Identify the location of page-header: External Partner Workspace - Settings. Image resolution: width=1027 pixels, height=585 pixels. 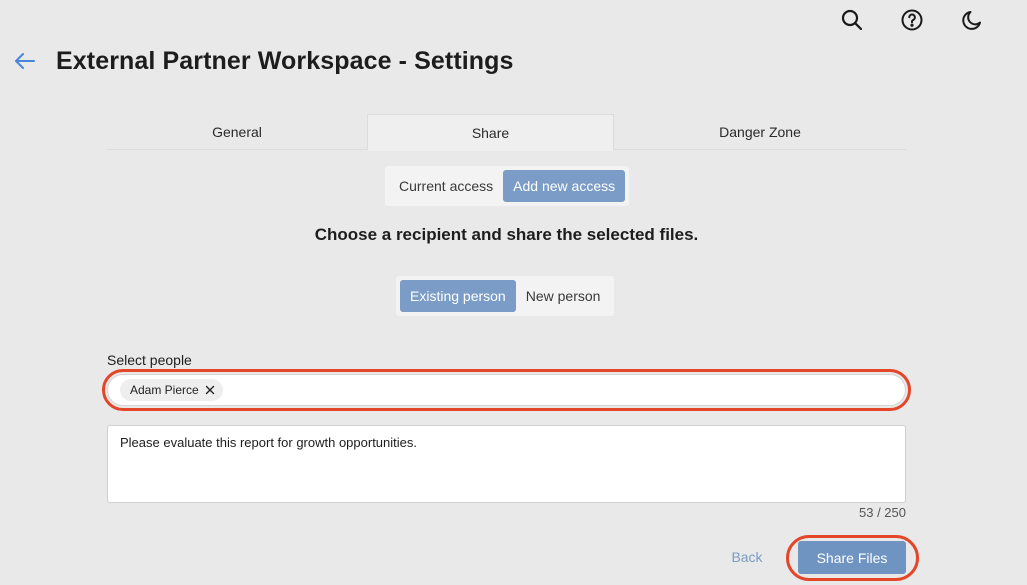
(264, 61).